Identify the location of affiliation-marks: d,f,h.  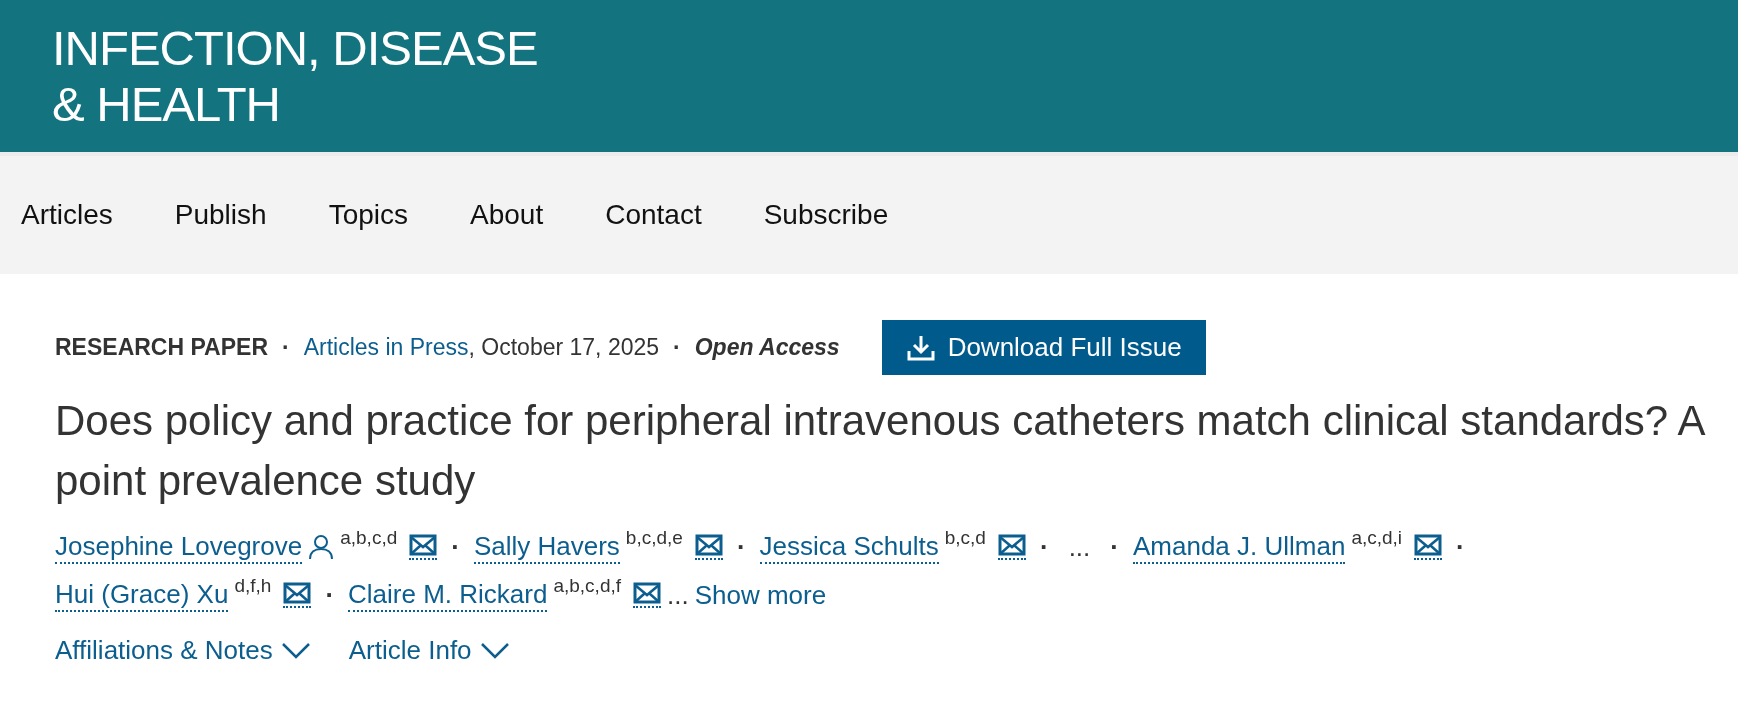
(253, 586).